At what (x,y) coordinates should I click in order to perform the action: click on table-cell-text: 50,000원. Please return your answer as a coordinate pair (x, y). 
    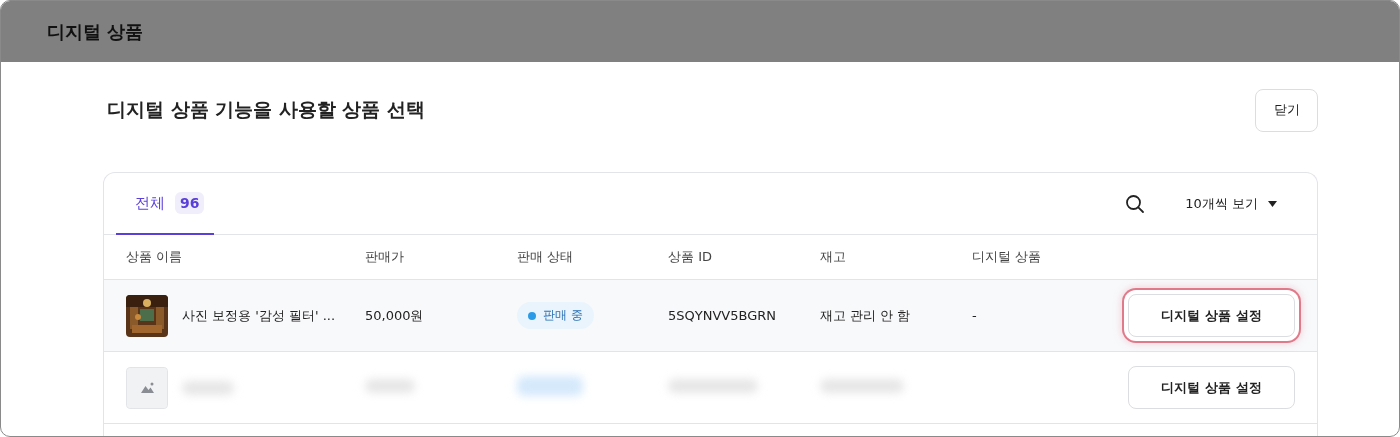
    Looking at the image, I should click on (395, 315).